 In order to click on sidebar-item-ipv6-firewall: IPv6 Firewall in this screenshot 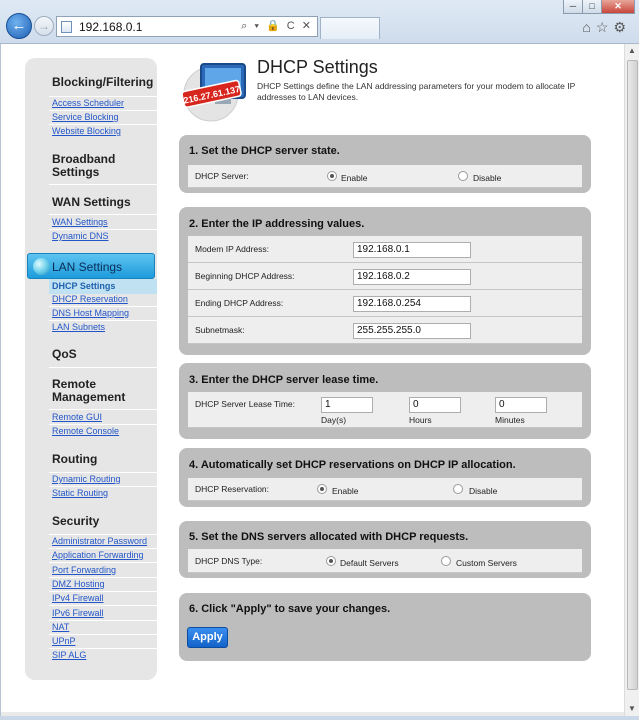, I will do `click(78, 613)`.